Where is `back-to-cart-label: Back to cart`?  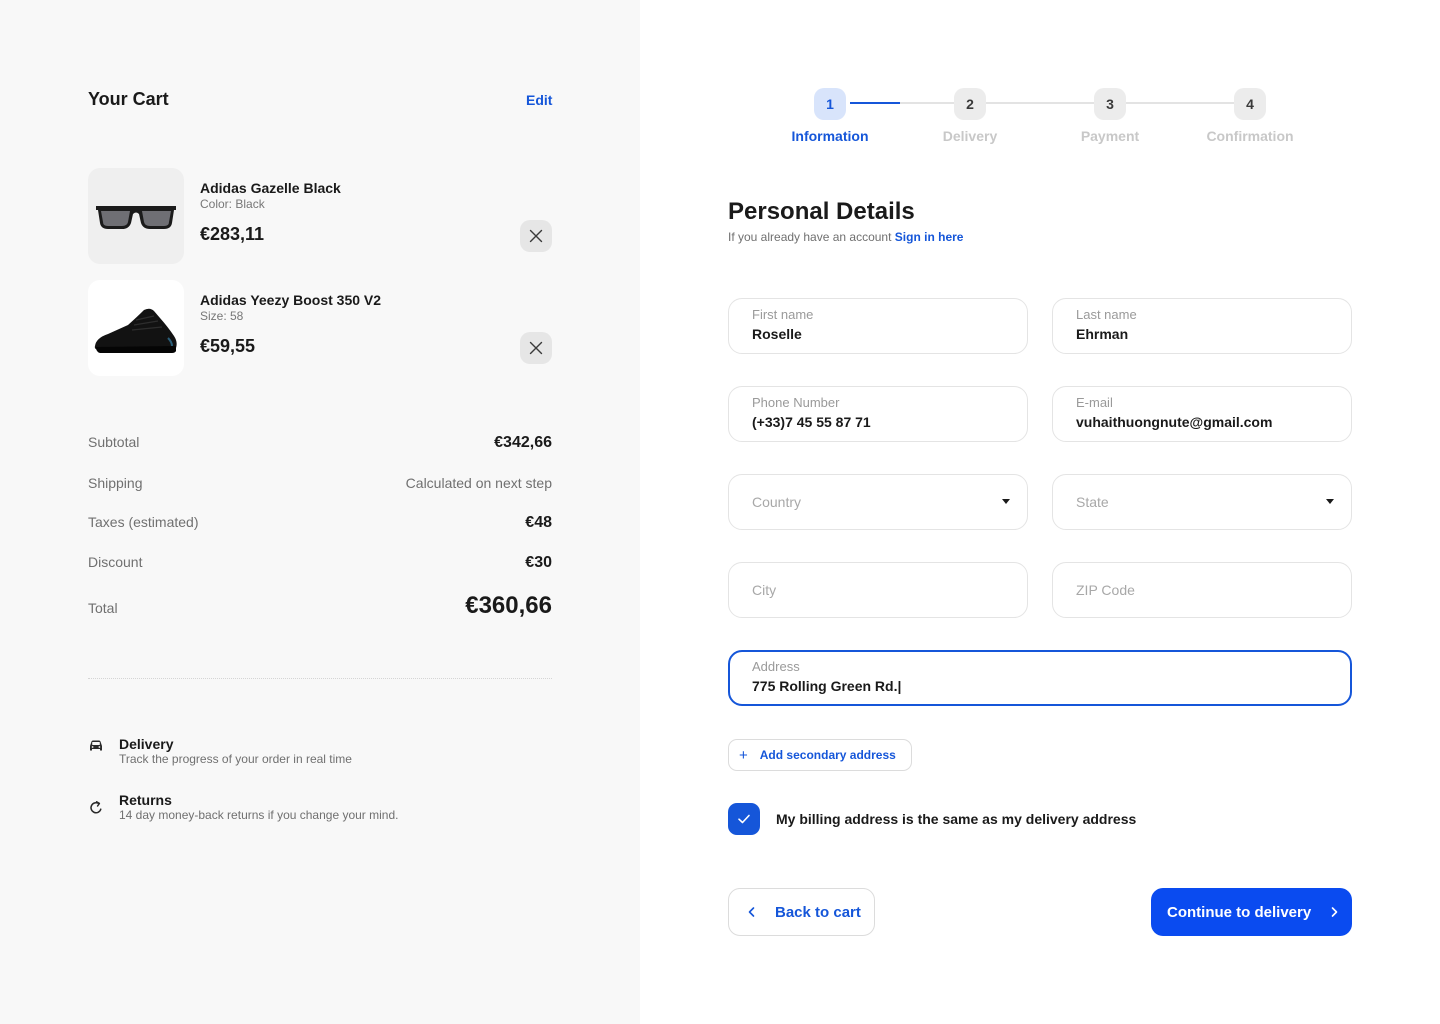
back-to-cart-label: Back to cart is located at coordinates (818, 912).